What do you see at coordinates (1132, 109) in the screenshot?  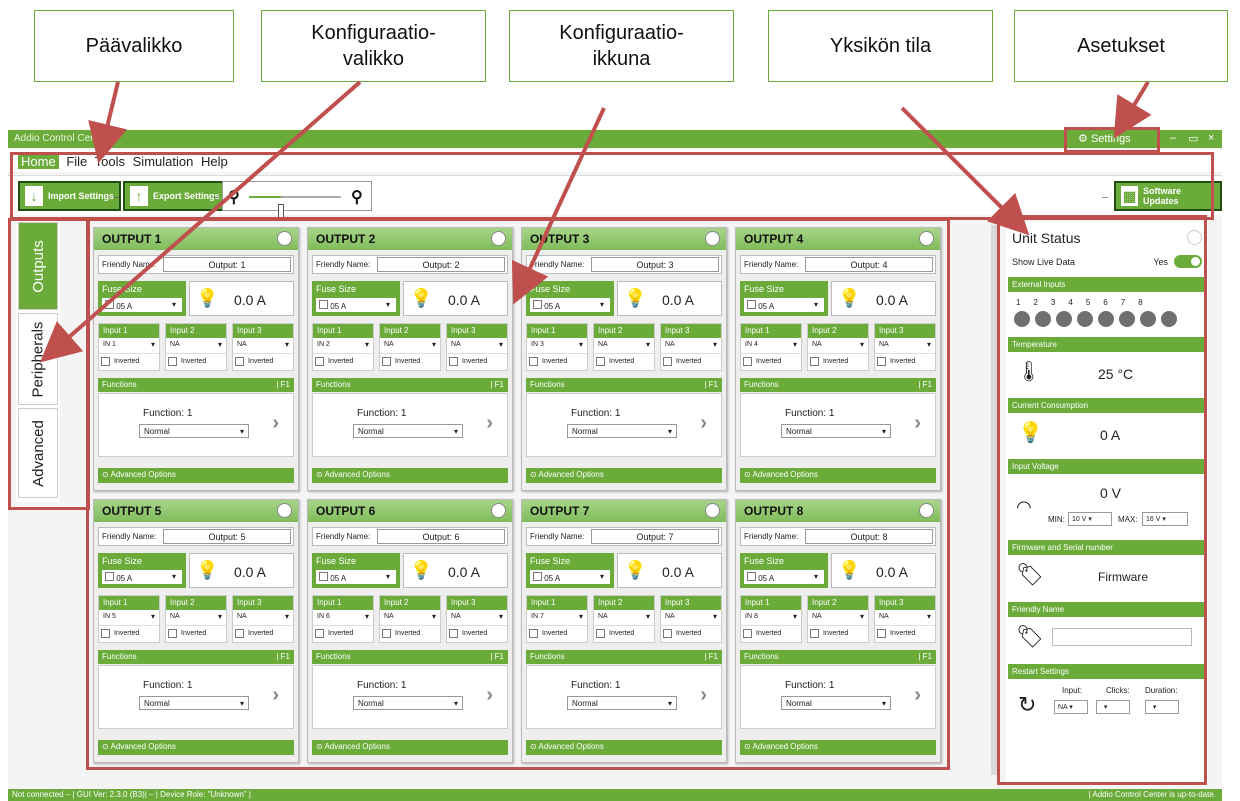 I see `arrow-settings` at bounding box center [1132, 109].